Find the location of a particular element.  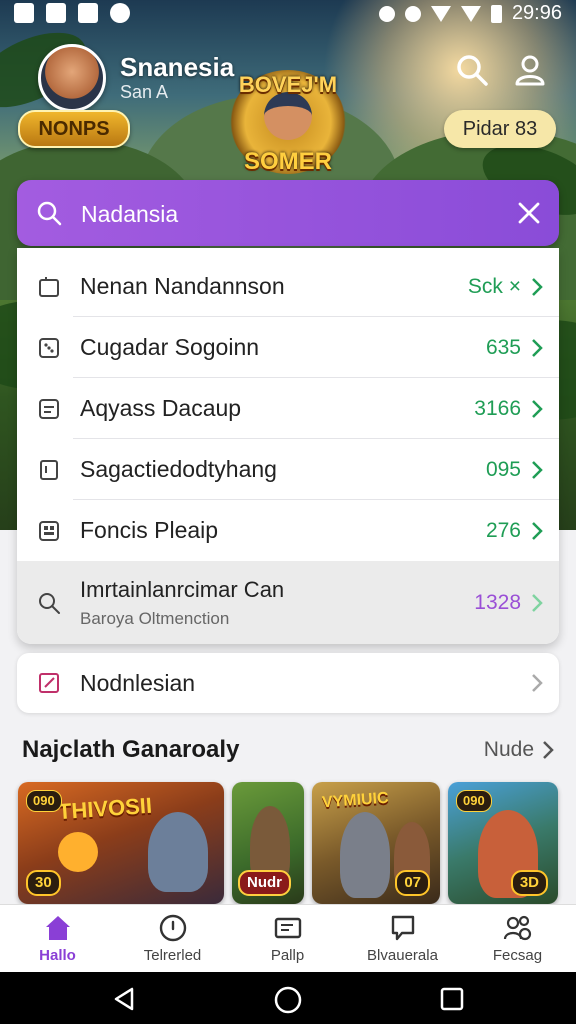

dice-icon is located at coordinates (49, 348).